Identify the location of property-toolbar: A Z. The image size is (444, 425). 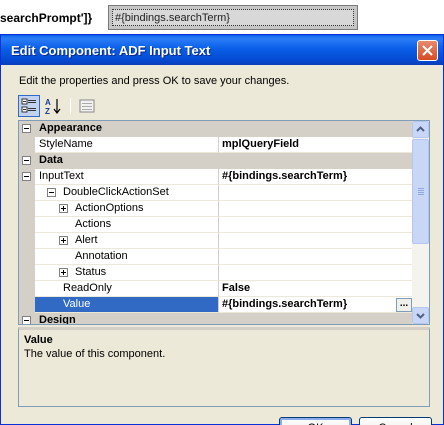
(223, 106).